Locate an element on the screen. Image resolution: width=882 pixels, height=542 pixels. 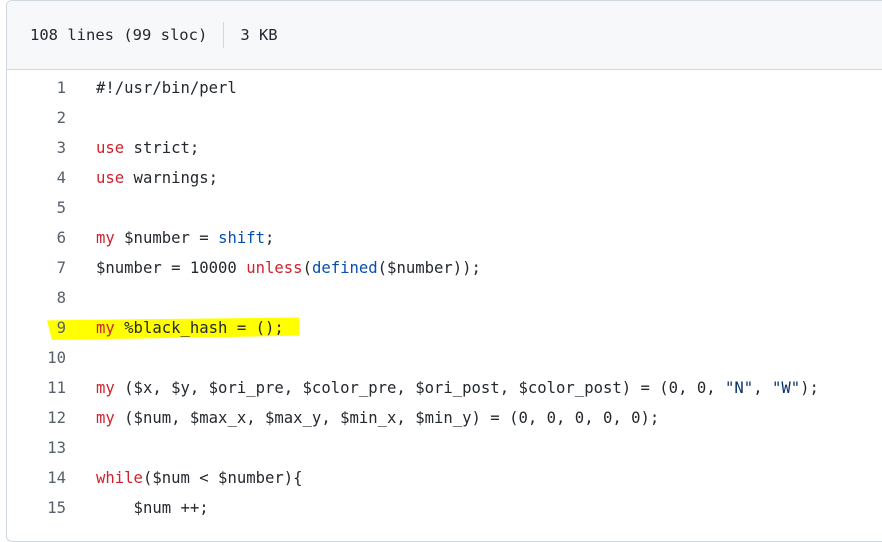
code-token: $num ++; is located at coordinates (152, 508).